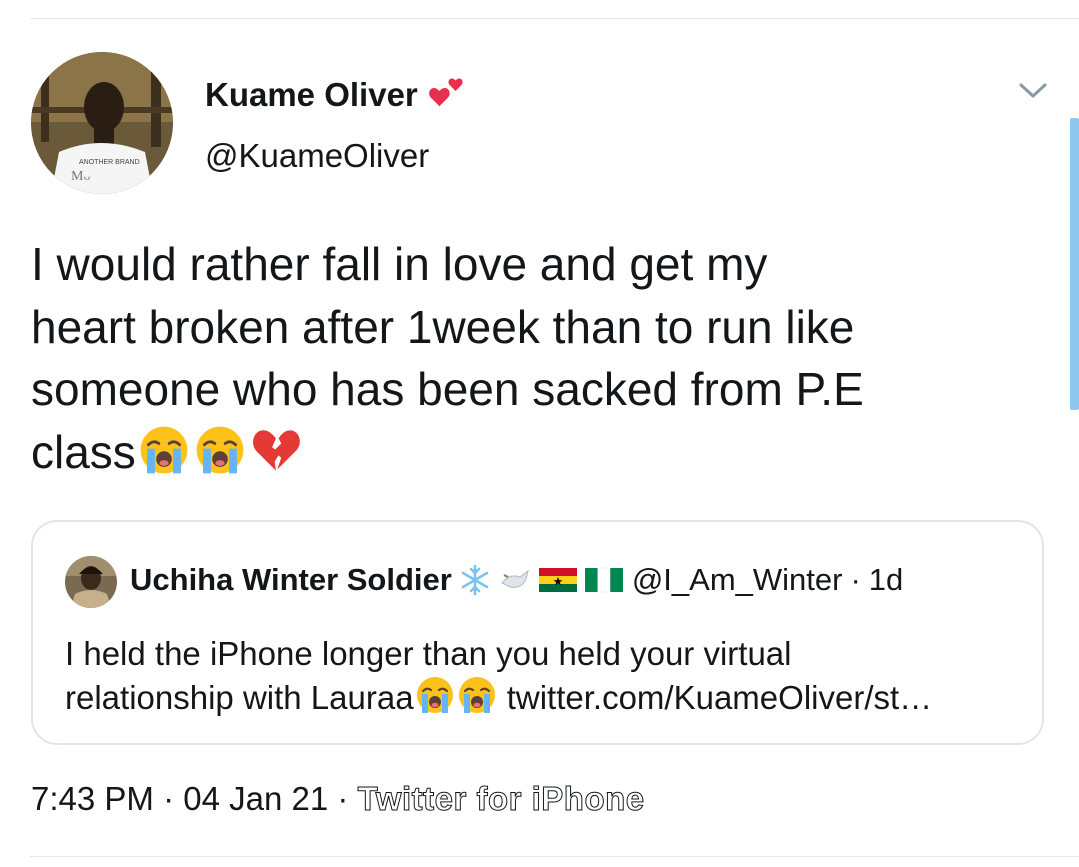  I want to click on ghana-flag-icon, so click(557, 580).